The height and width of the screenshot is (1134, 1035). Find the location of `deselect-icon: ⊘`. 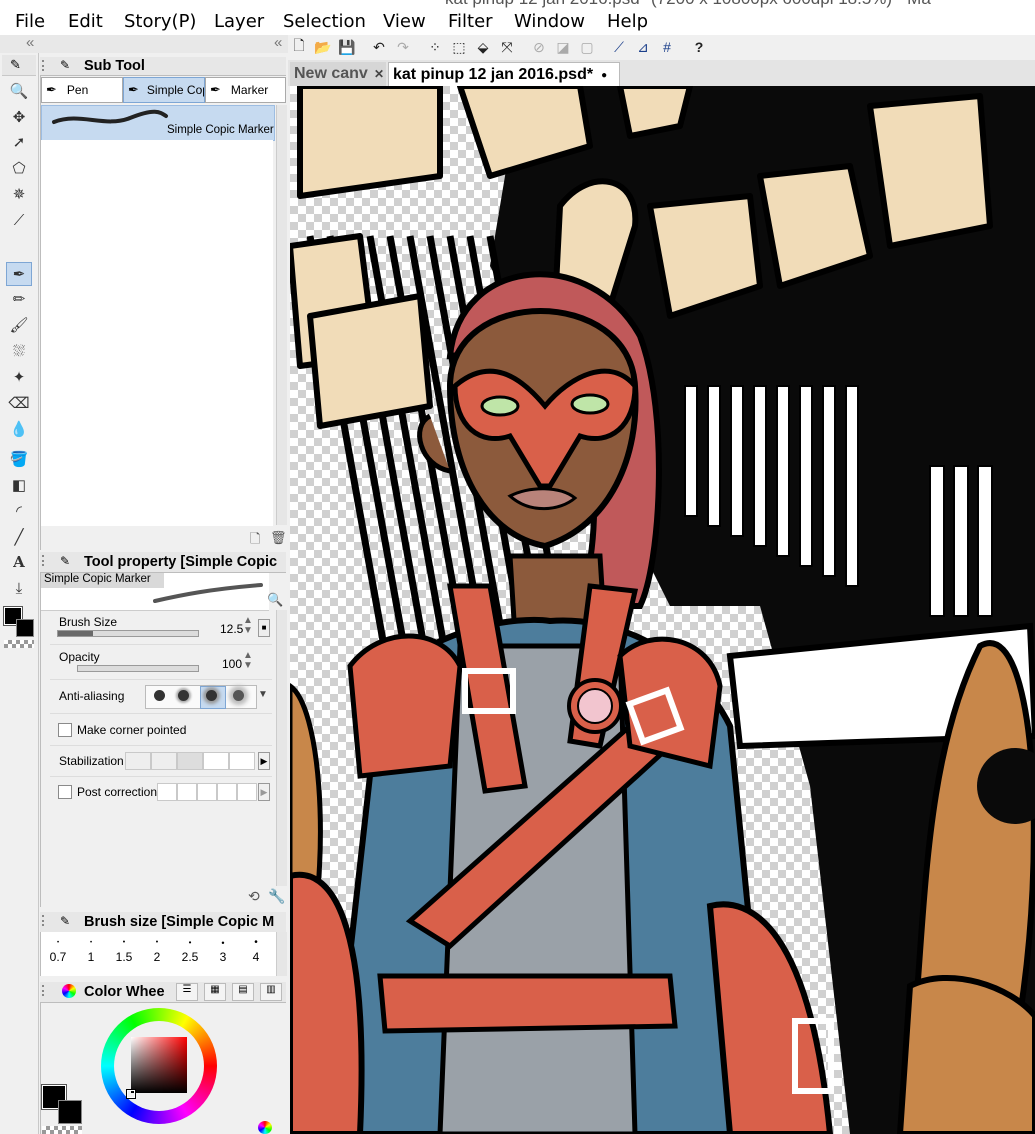

deselect-icon: ⊘ is located at coordinates (539, 47).